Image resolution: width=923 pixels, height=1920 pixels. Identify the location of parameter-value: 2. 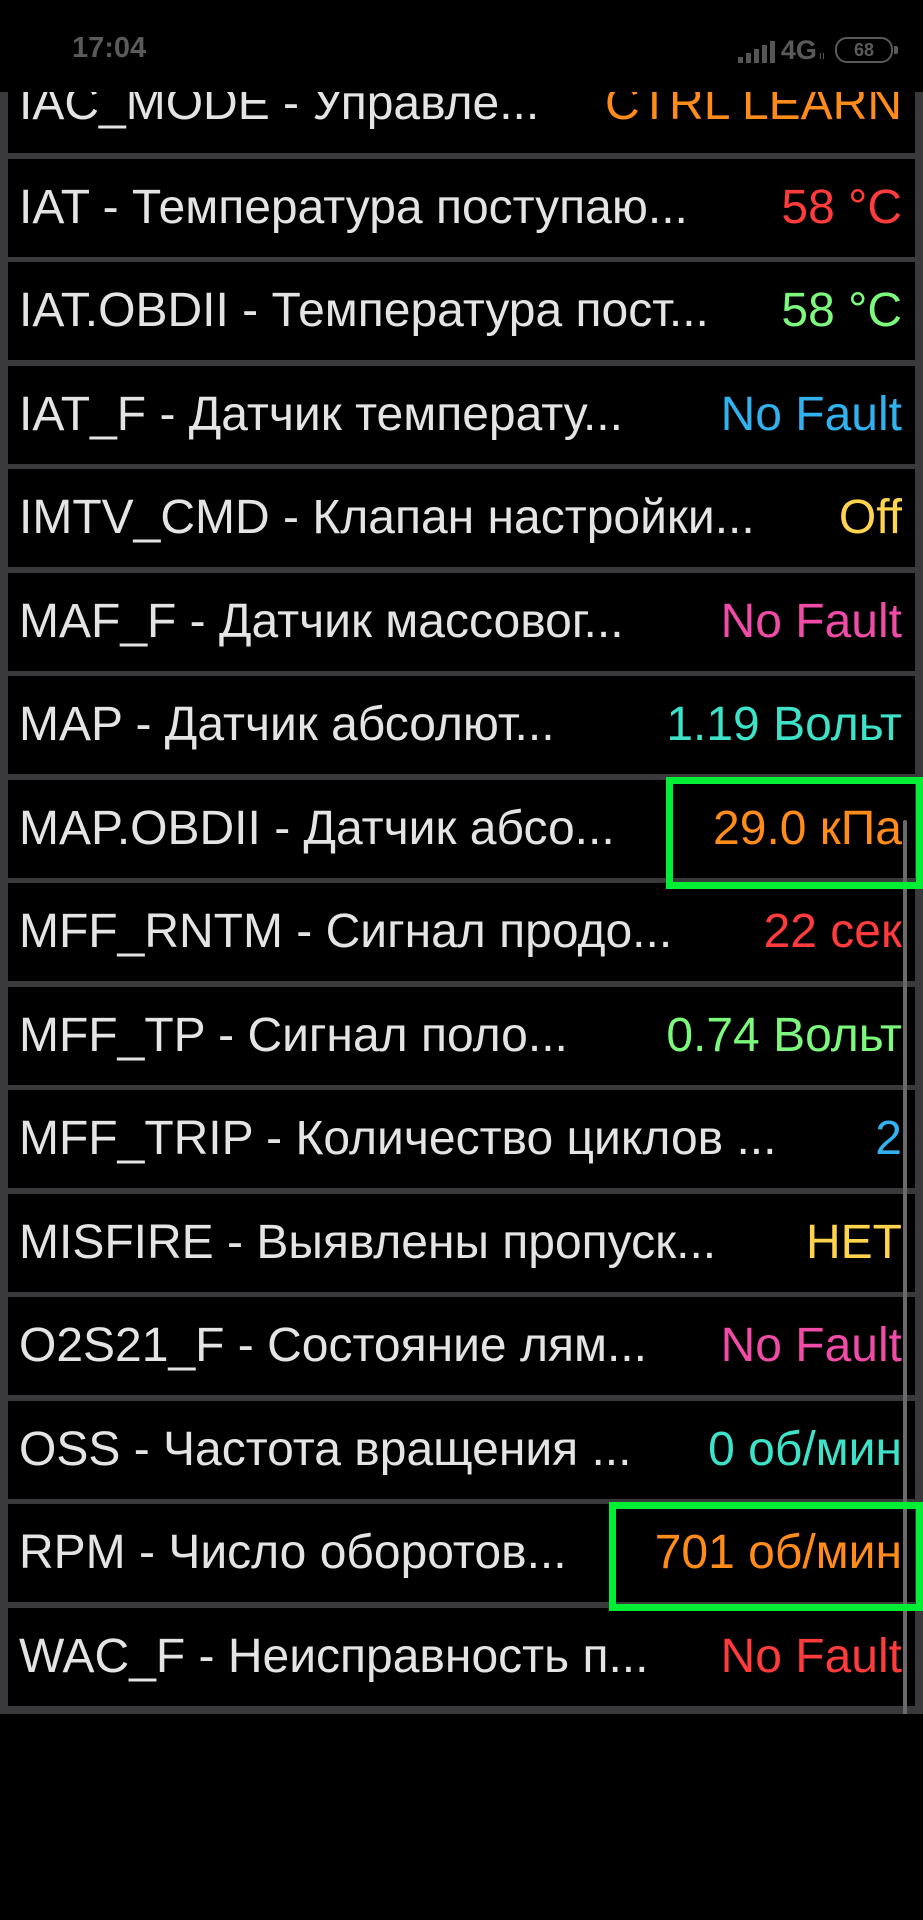
(888, 1138).